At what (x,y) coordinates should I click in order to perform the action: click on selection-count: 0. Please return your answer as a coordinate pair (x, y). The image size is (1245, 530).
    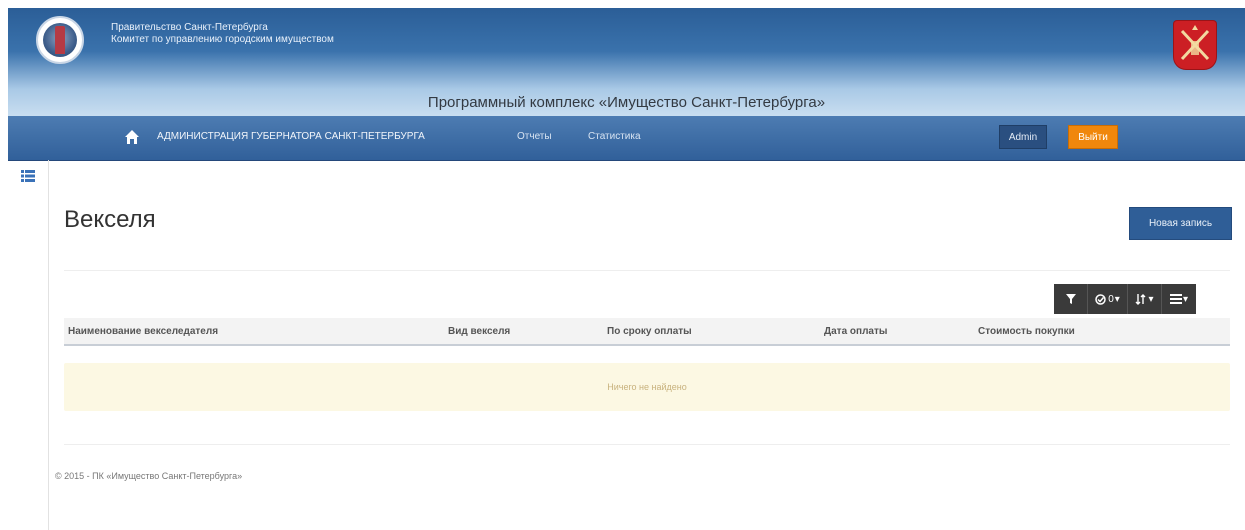
    Looking at the image, I should click on (1111, 299).